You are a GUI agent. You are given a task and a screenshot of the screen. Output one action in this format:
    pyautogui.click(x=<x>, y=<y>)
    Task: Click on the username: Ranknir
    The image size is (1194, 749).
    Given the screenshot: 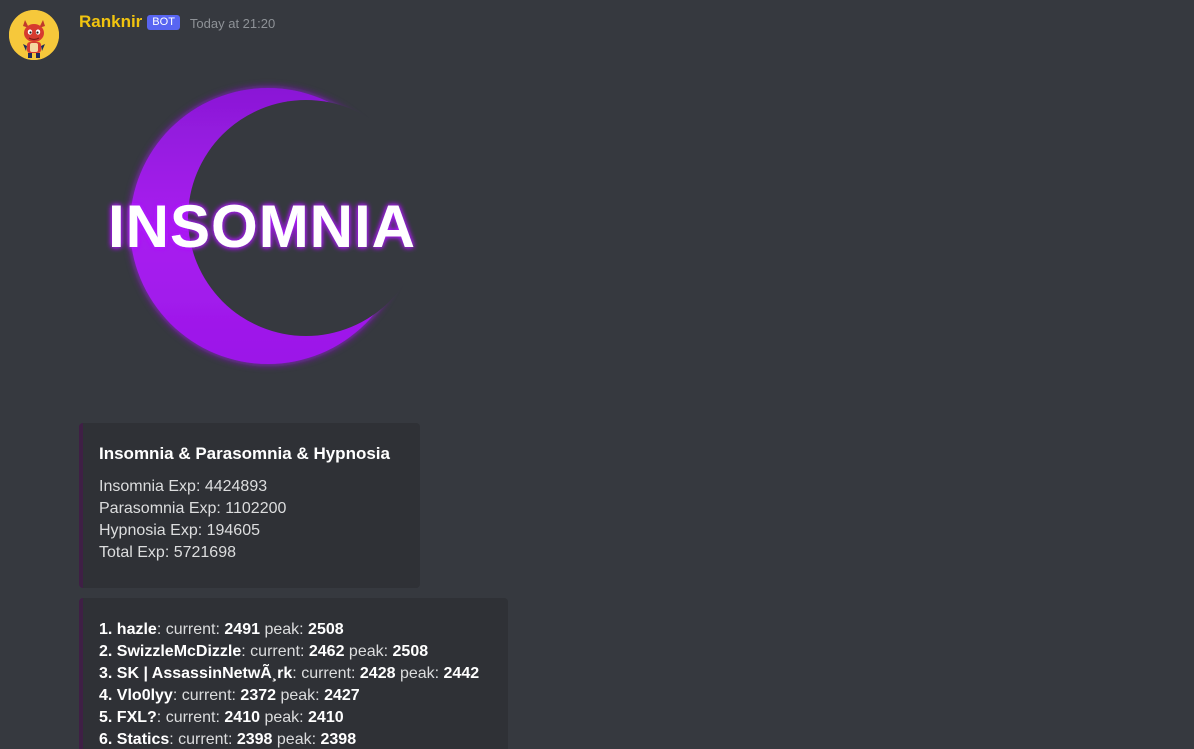 What is the action you would take?
    pyautogui.click(x=110, y=22)
    